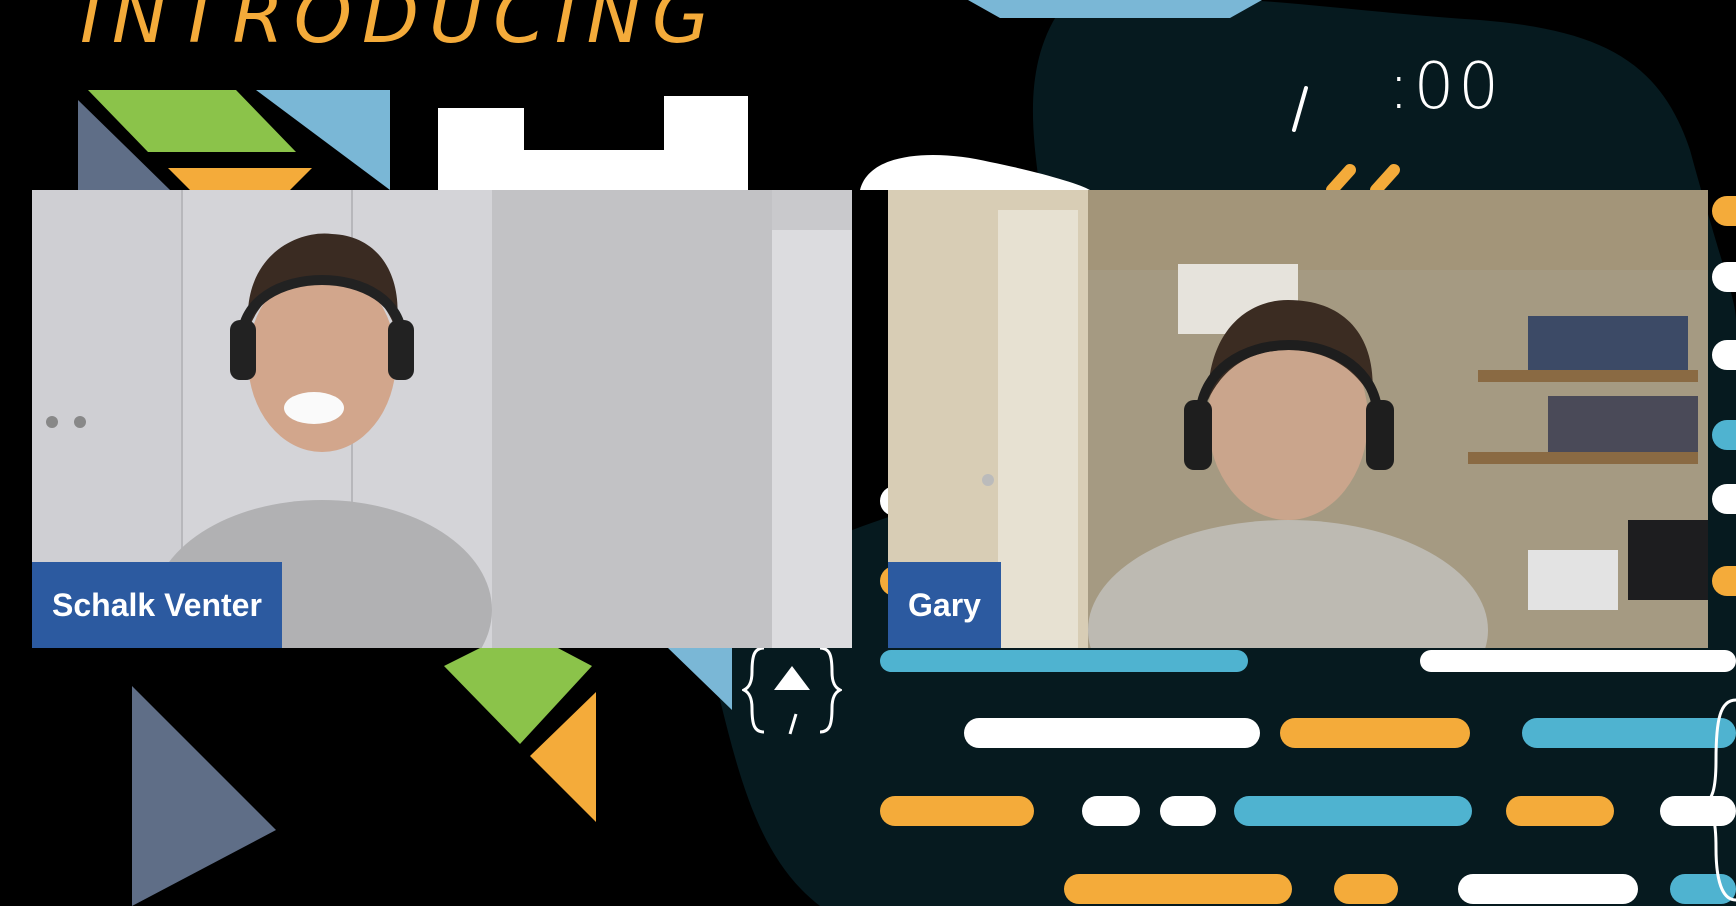 The height and width of the screenshot is (906, 1736). I want to click on braces-triangle-glyph, so click(792, 690).